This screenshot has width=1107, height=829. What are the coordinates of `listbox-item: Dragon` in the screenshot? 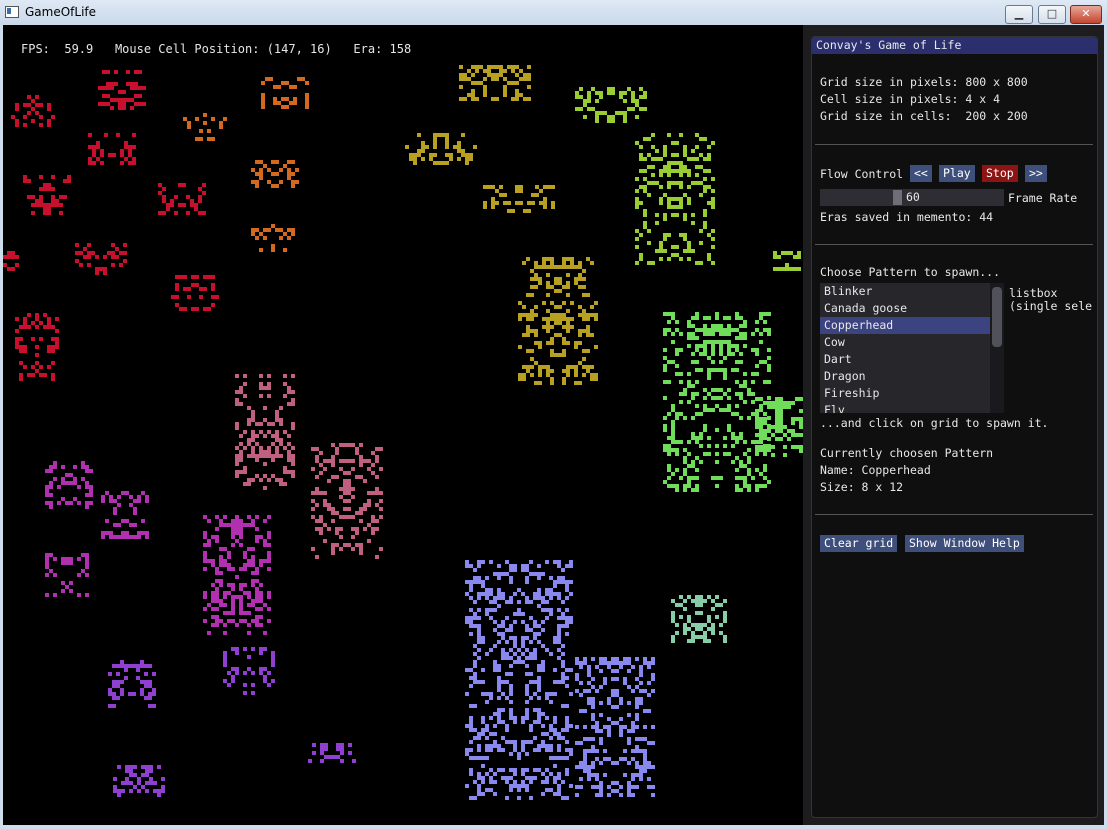 It's located at (905, 376).